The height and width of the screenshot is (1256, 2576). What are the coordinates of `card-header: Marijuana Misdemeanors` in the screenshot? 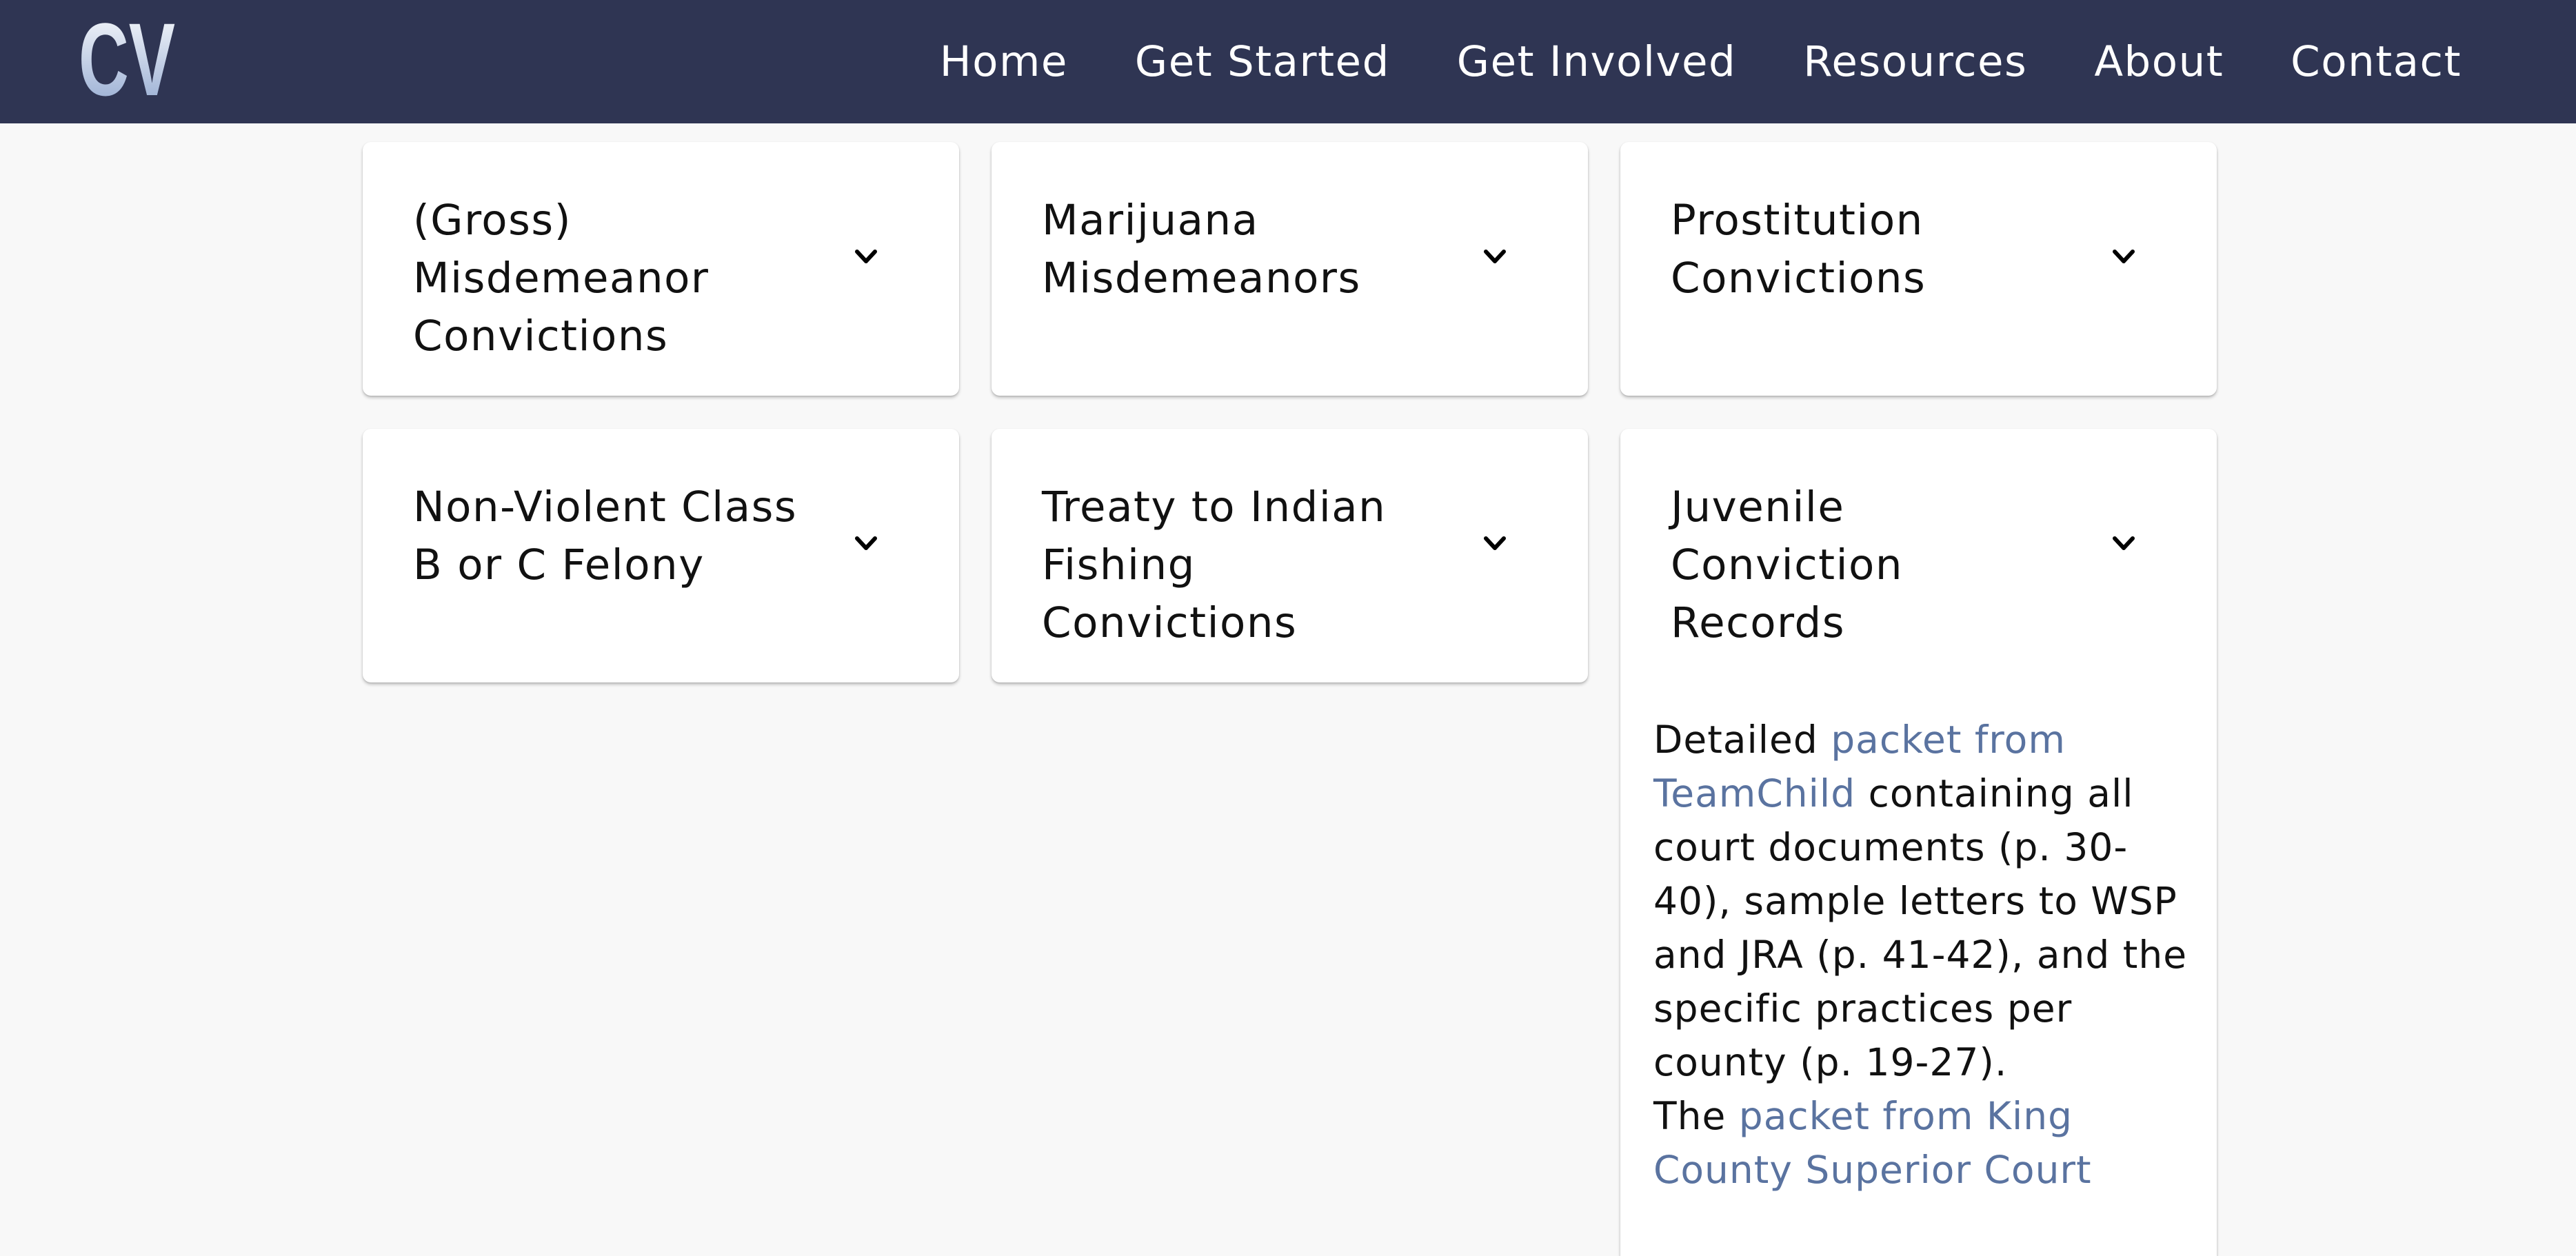 It's located at (1290, 269).